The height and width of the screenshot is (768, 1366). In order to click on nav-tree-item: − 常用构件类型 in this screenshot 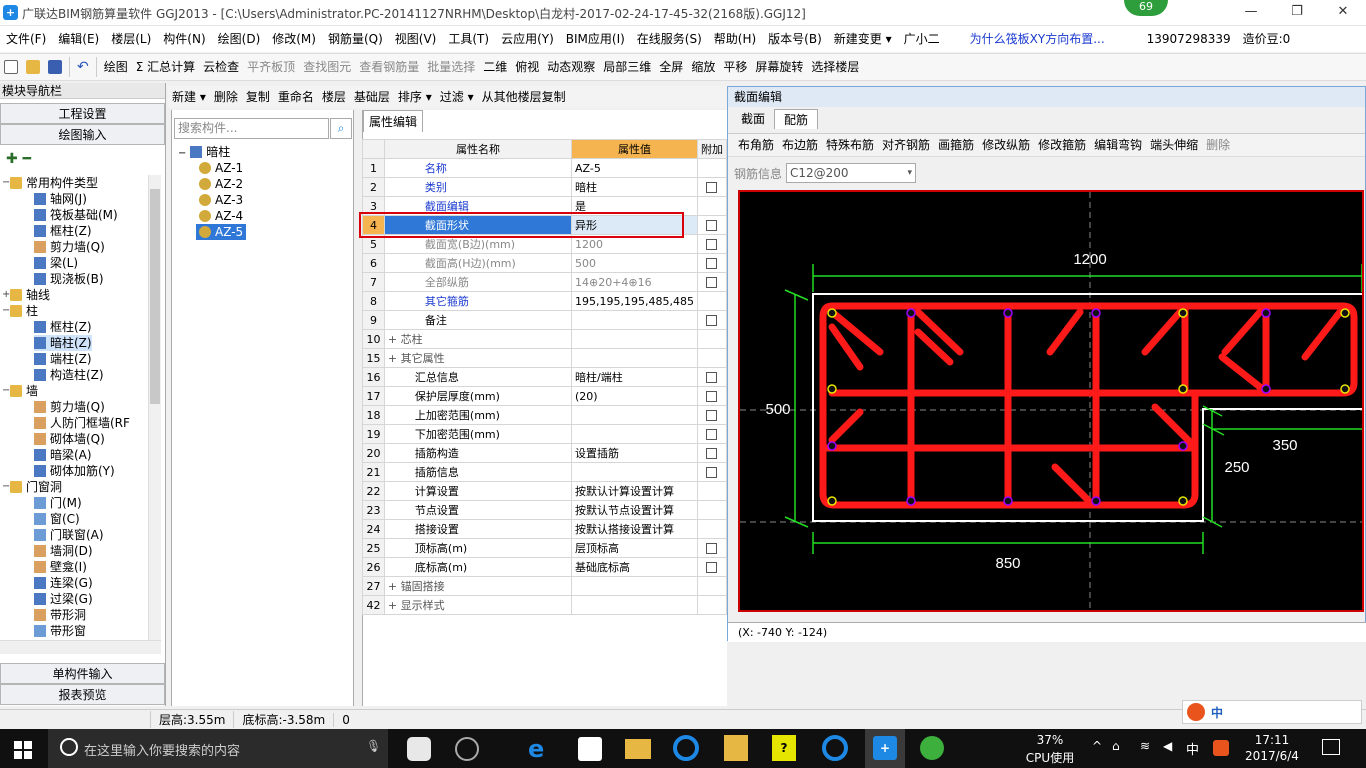, I will do `click(50, 183)`.